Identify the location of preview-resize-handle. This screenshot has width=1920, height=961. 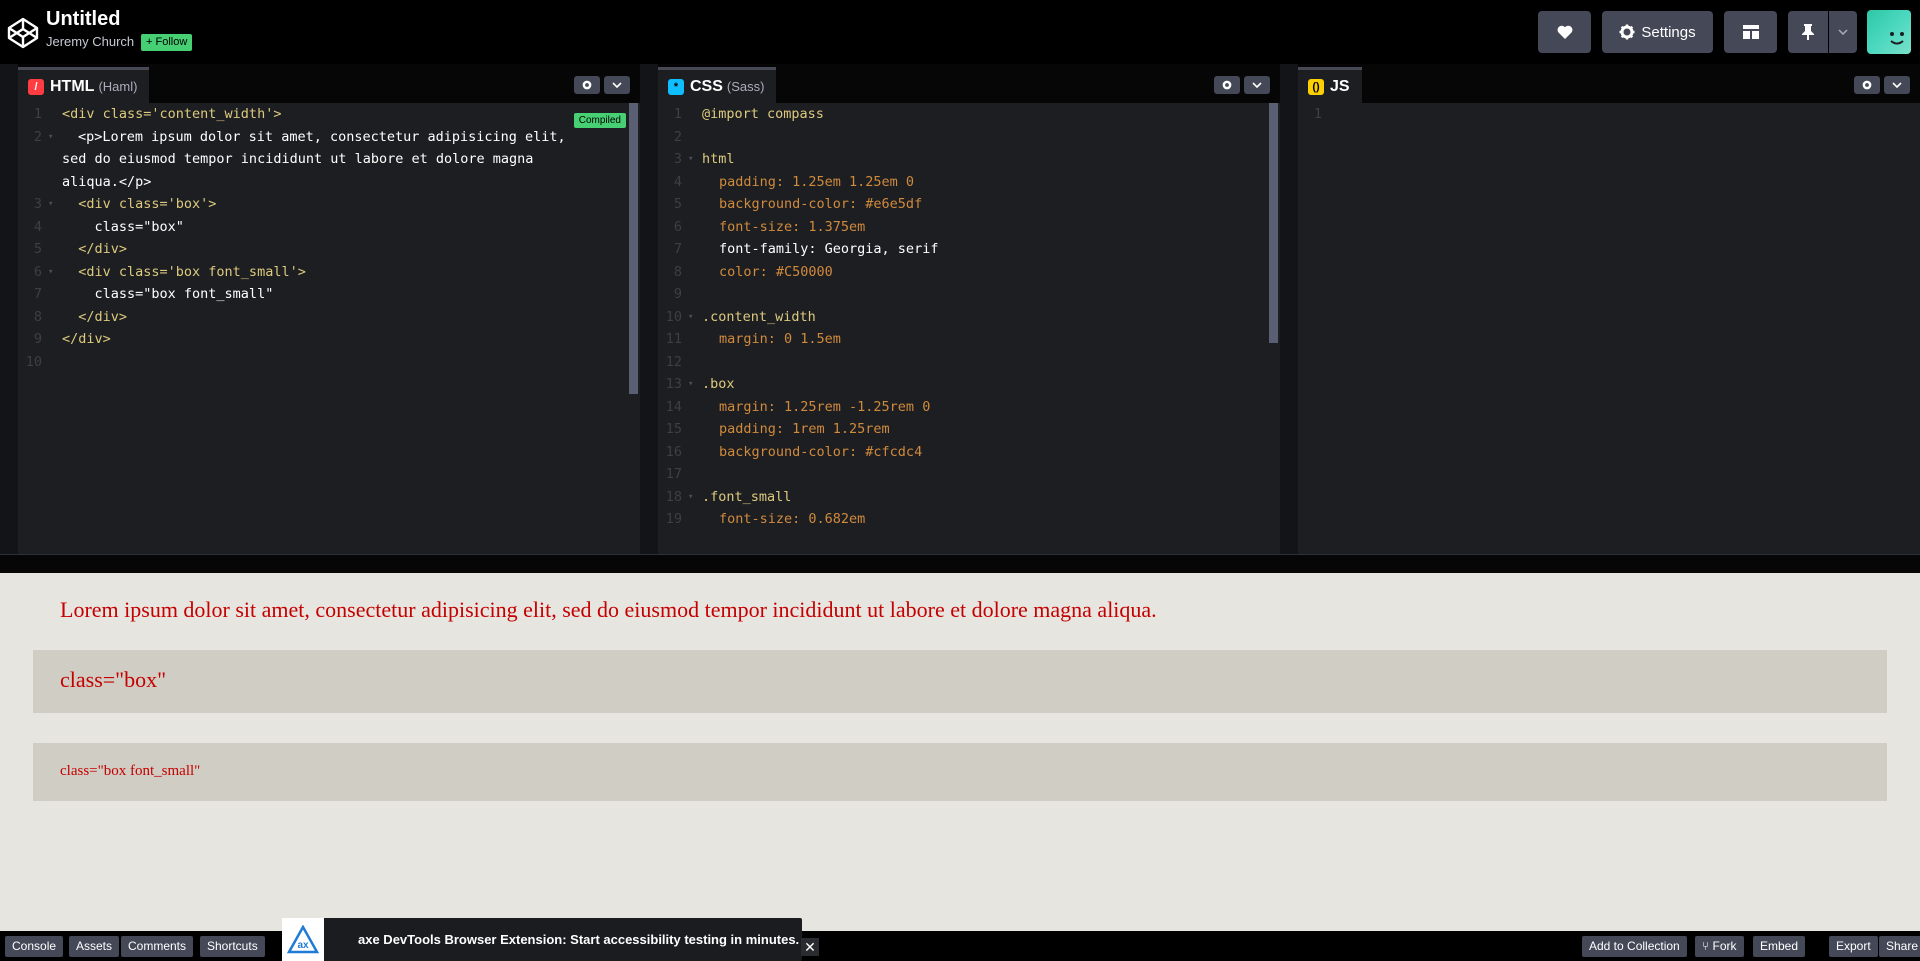
(960, 563).